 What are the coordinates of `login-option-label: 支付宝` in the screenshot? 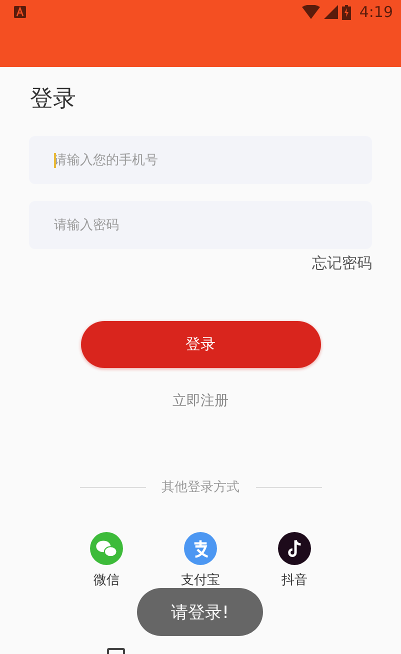 It's located at (200, 580).